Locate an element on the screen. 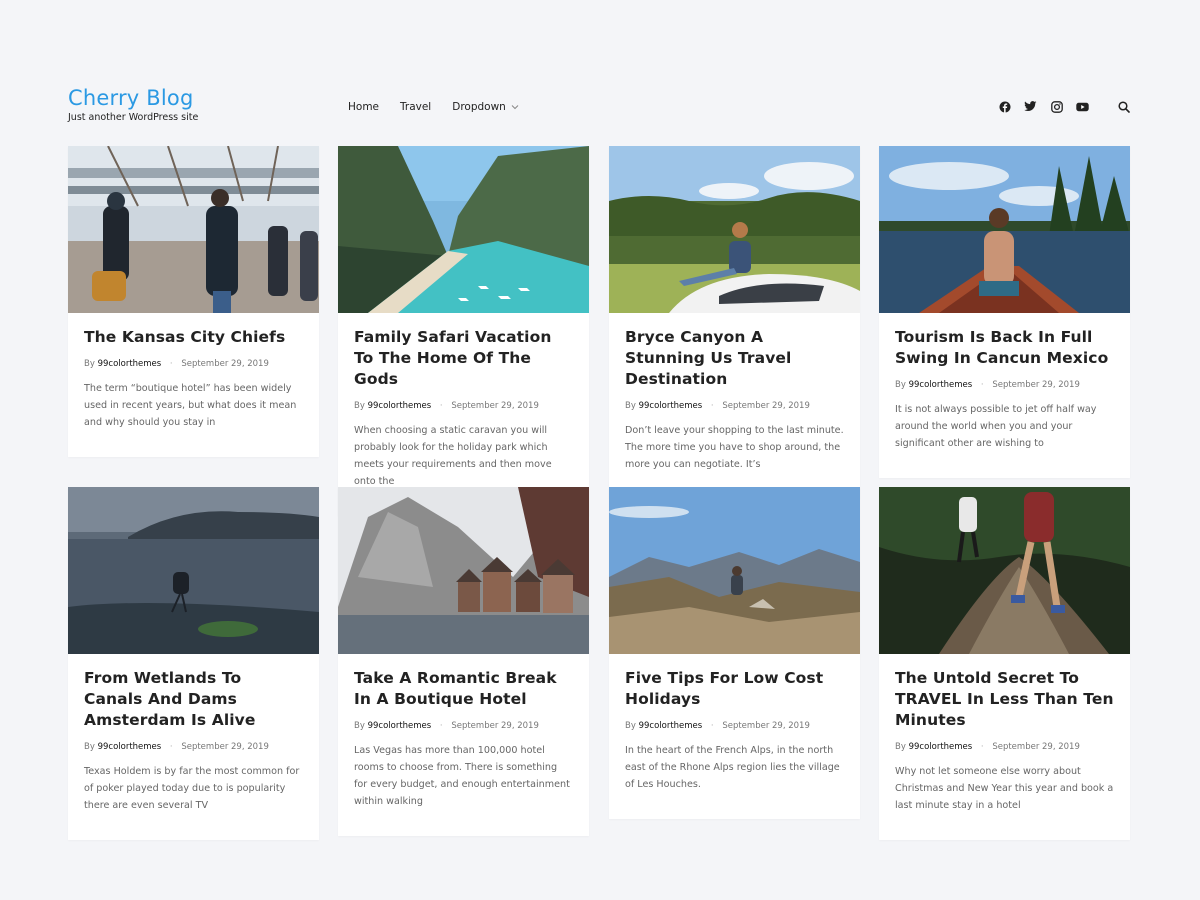  facebook-icon is located at coordinates (1004, 106).